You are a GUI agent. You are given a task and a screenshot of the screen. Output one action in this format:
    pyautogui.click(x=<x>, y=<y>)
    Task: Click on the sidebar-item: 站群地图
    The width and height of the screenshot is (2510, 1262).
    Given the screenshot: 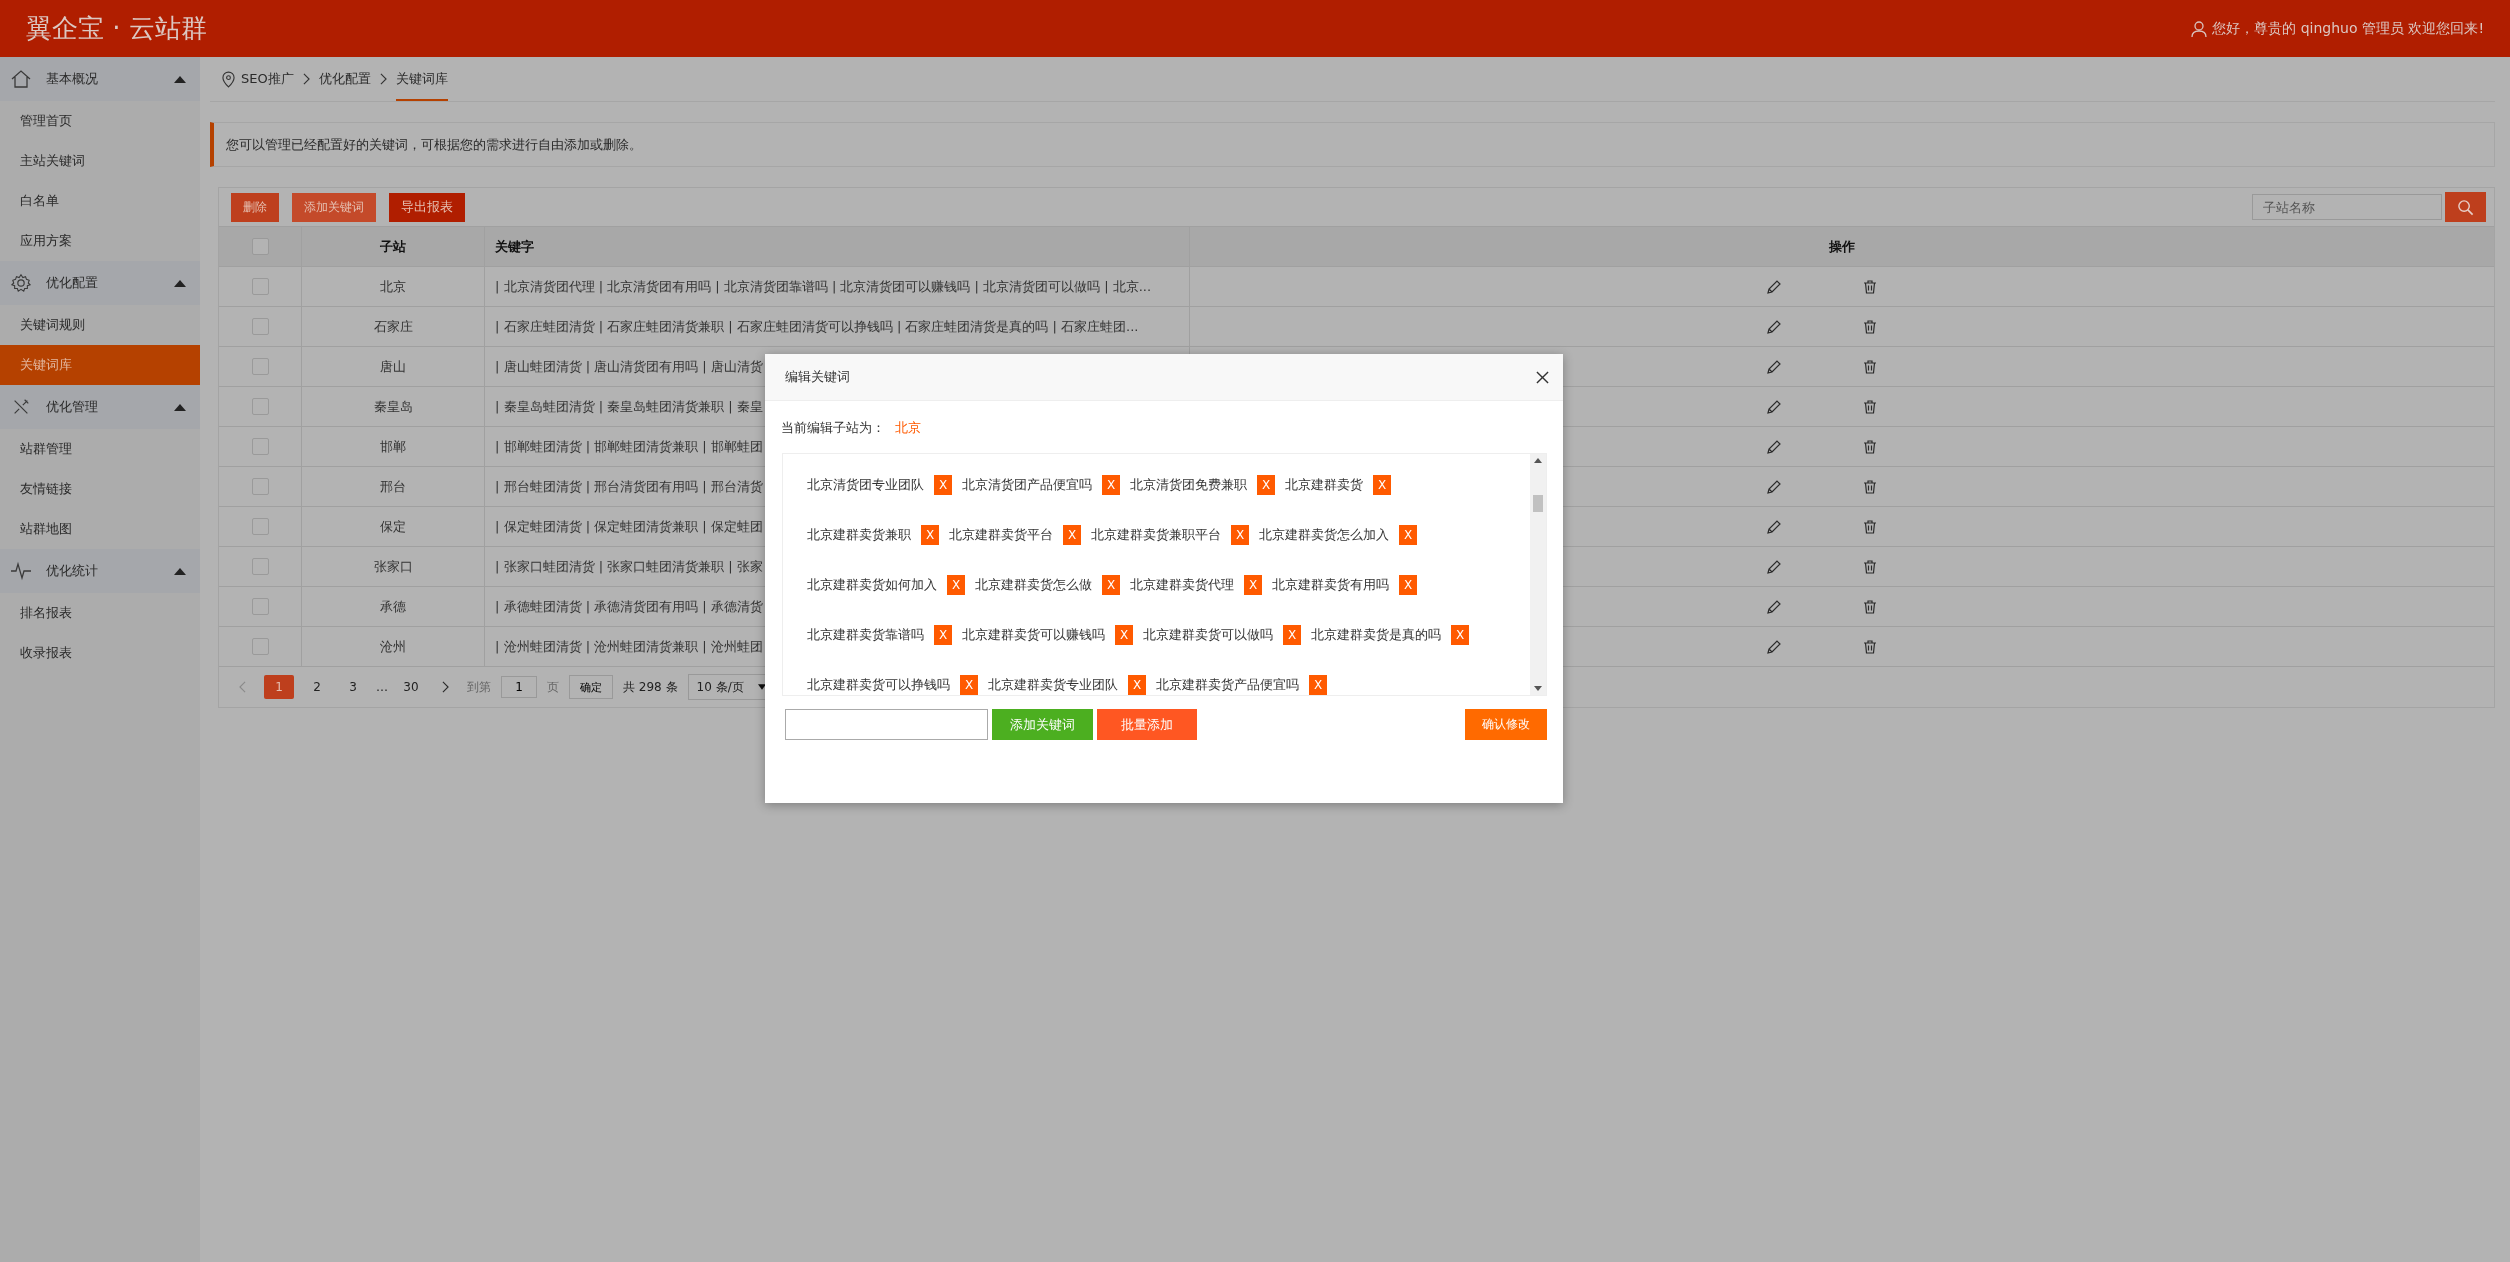 What is the action you would take?
    pyautogui.click(x=100, y=529)
    